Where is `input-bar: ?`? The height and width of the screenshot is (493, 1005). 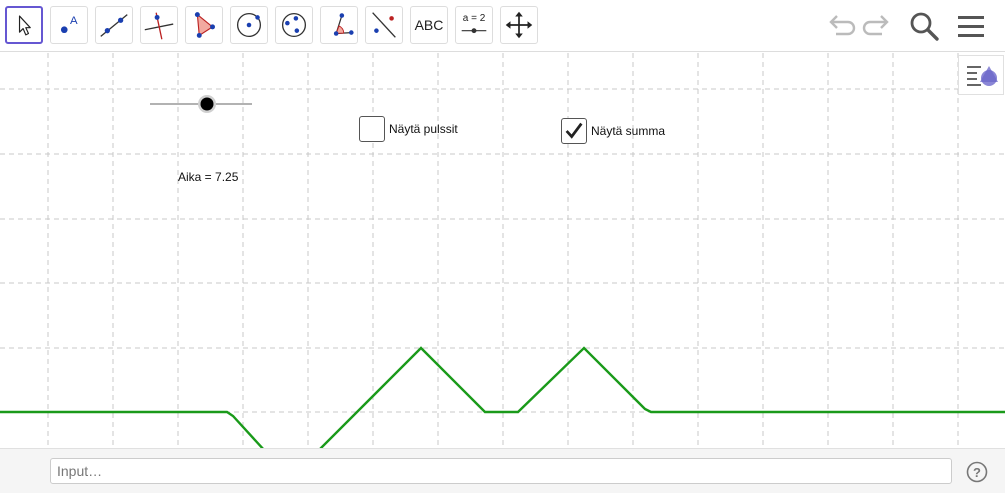 input-bar: ? is located at coordinates (502, 470).